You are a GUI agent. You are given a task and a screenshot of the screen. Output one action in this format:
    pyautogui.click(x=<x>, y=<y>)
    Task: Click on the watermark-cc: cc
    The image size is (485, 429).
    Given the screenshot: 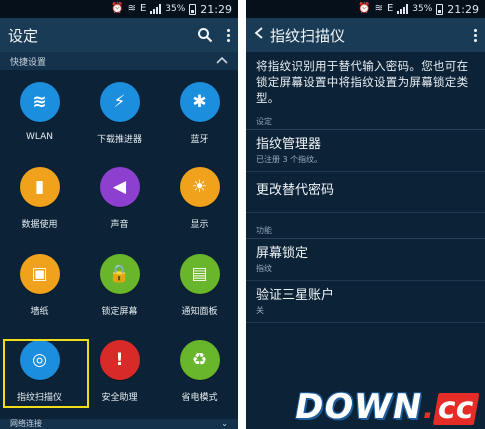 What is the action you would take?
    pyautogui.click(x=456, y=408)
    